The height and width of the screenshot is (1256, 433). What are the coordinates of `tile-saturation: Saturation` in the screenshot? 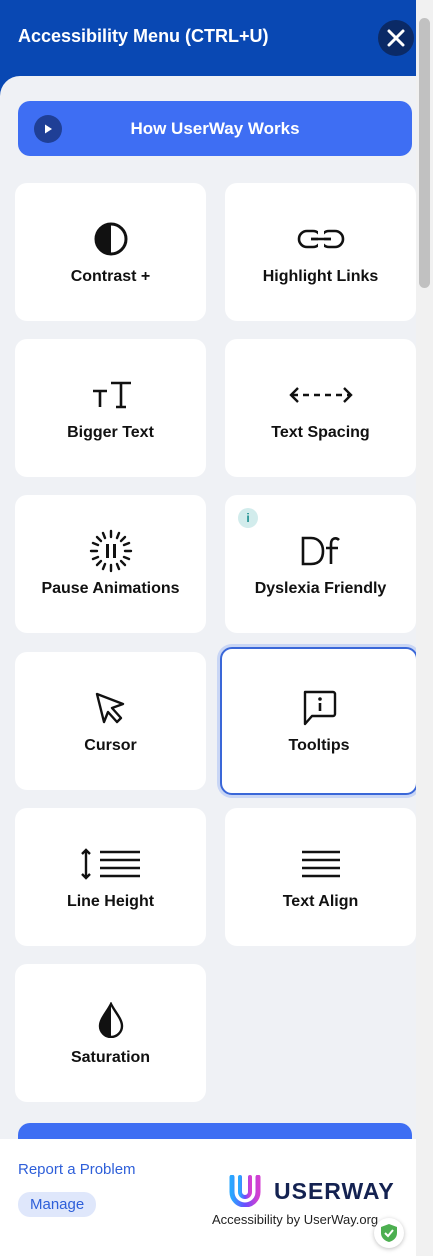 It's located at (110, 1033).